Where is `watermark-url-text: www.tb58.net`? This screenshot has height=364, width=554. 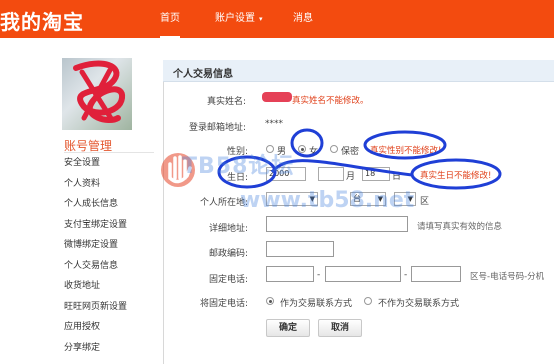 watermark-url-text: www.tb58.net is located at coordinates (327, 200).